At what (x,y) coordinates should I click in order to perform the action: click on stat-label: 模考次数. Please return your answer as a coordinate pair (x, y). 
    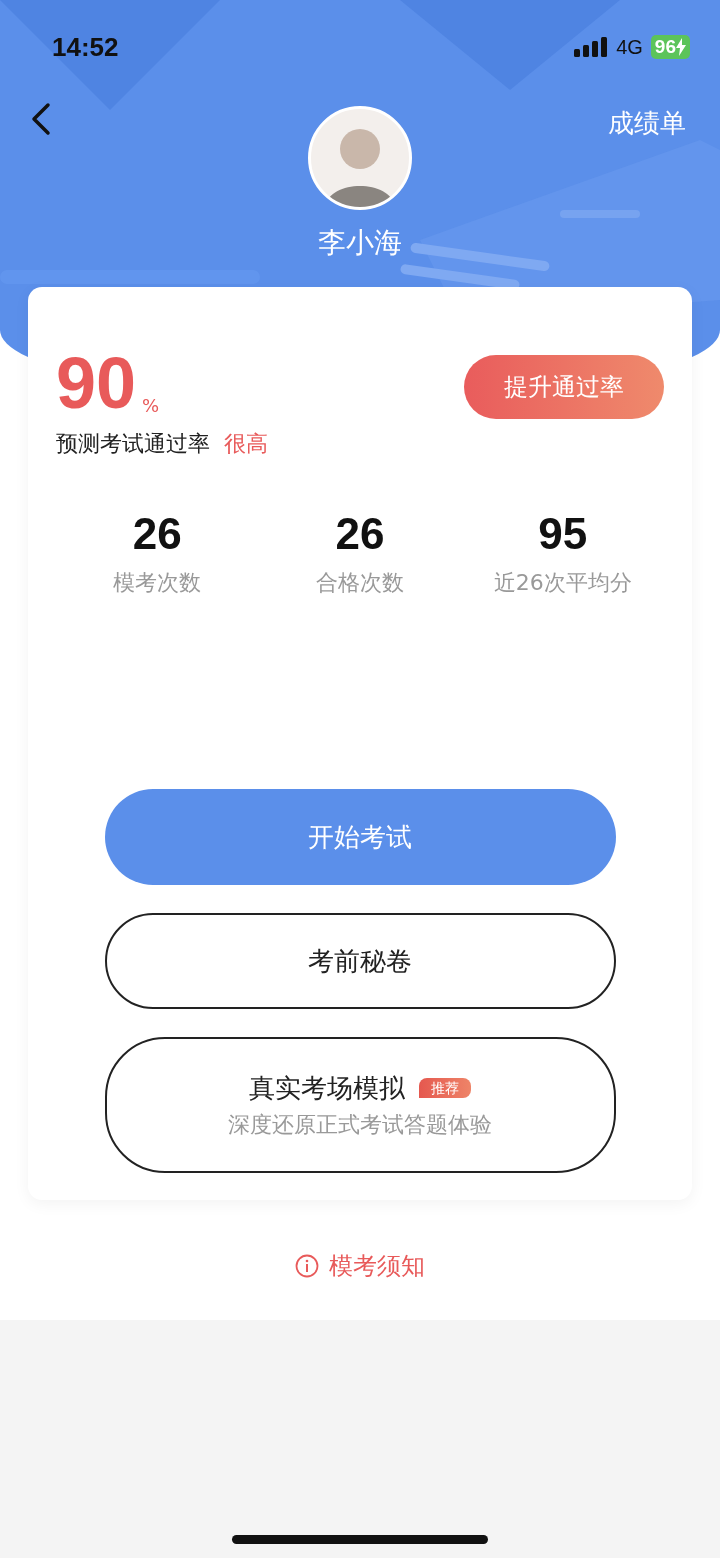
    Looking at the image, I should click on (157, 583).